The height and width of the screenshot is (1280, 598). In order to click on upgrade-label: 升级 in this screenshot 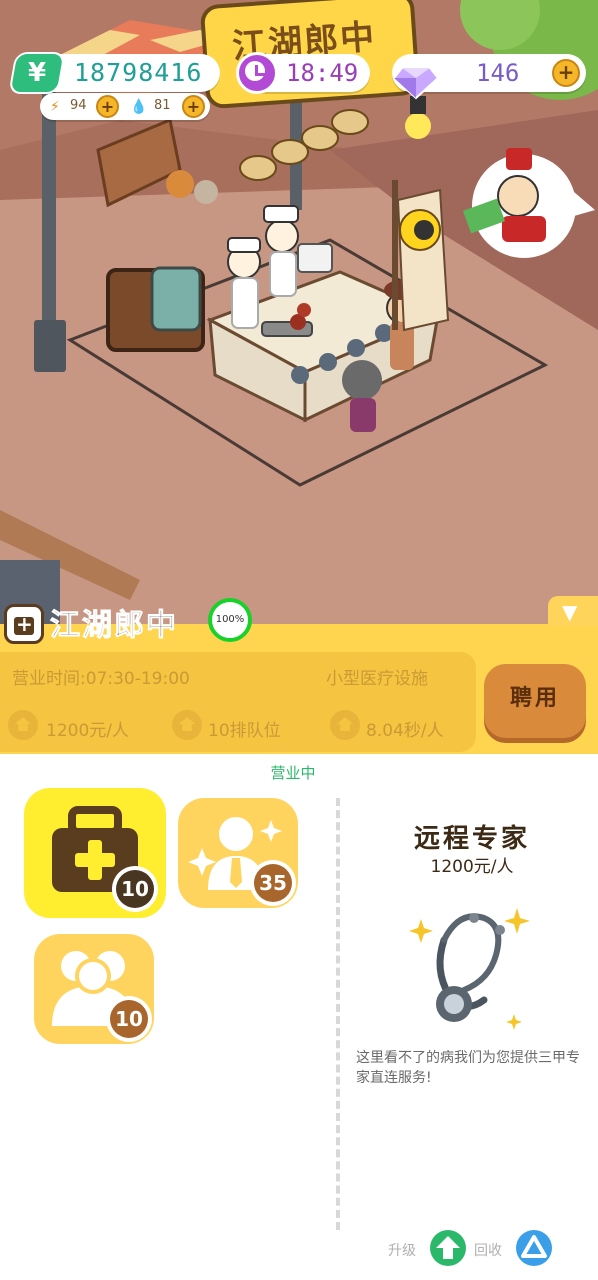, I will do `click(402, 1251)`.